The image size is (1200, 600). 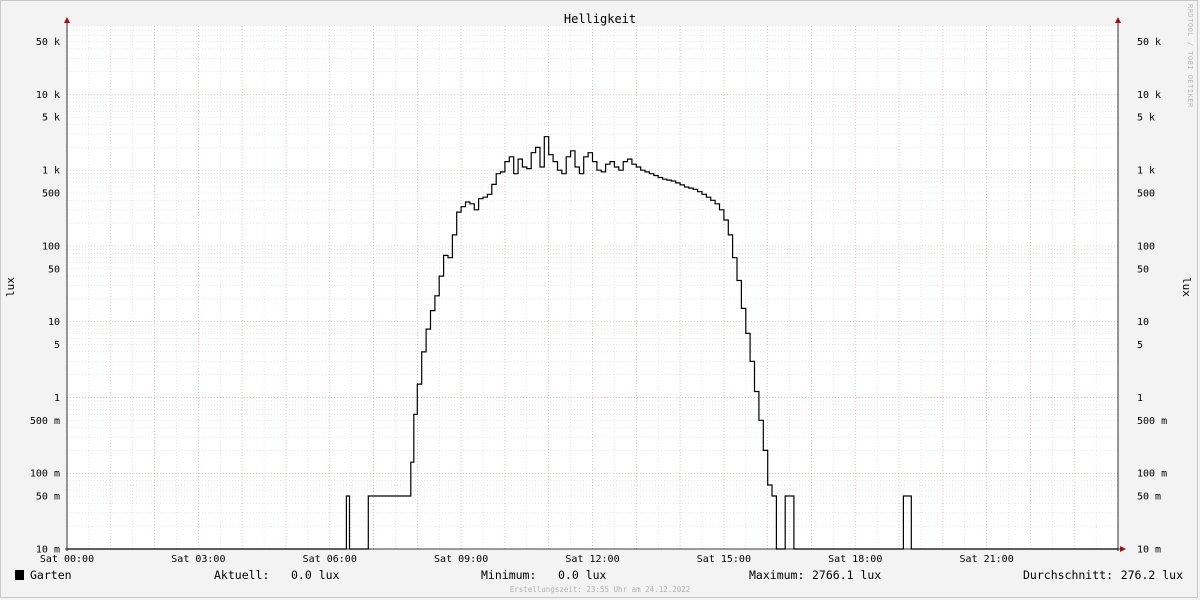 What do you see at coordinates (10, 287) in the screenshot?
I see `y-axis-label-left: lux` at bounding box center [10, 287].